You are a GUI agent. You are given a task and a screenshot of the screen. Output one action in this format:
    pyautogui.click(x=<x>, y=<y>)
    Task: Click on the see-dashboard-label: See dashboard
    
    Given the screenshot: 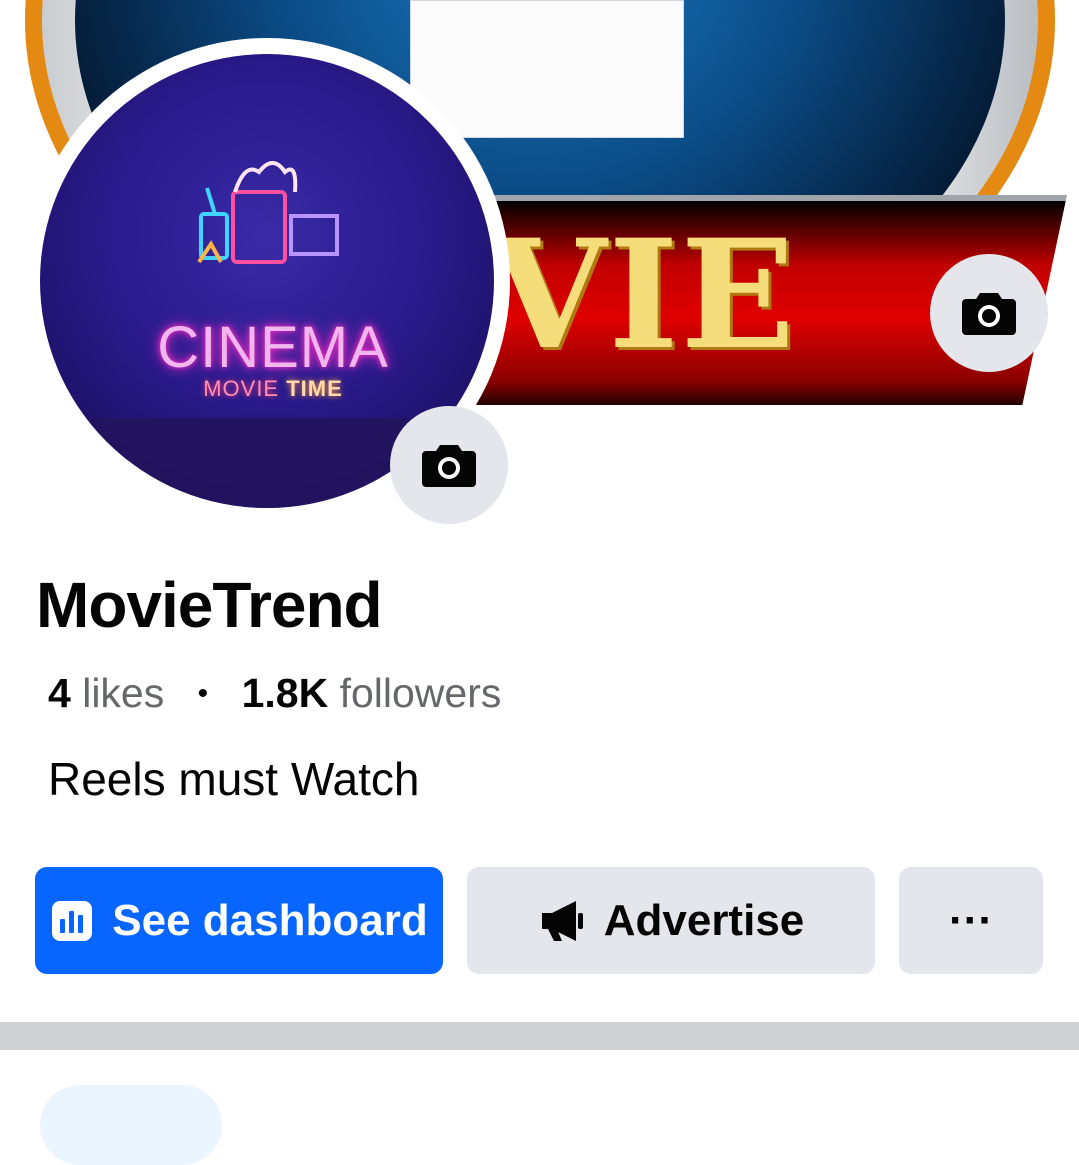 What is the action you would take?
    pyautogui.click(x=270, y=920)
    